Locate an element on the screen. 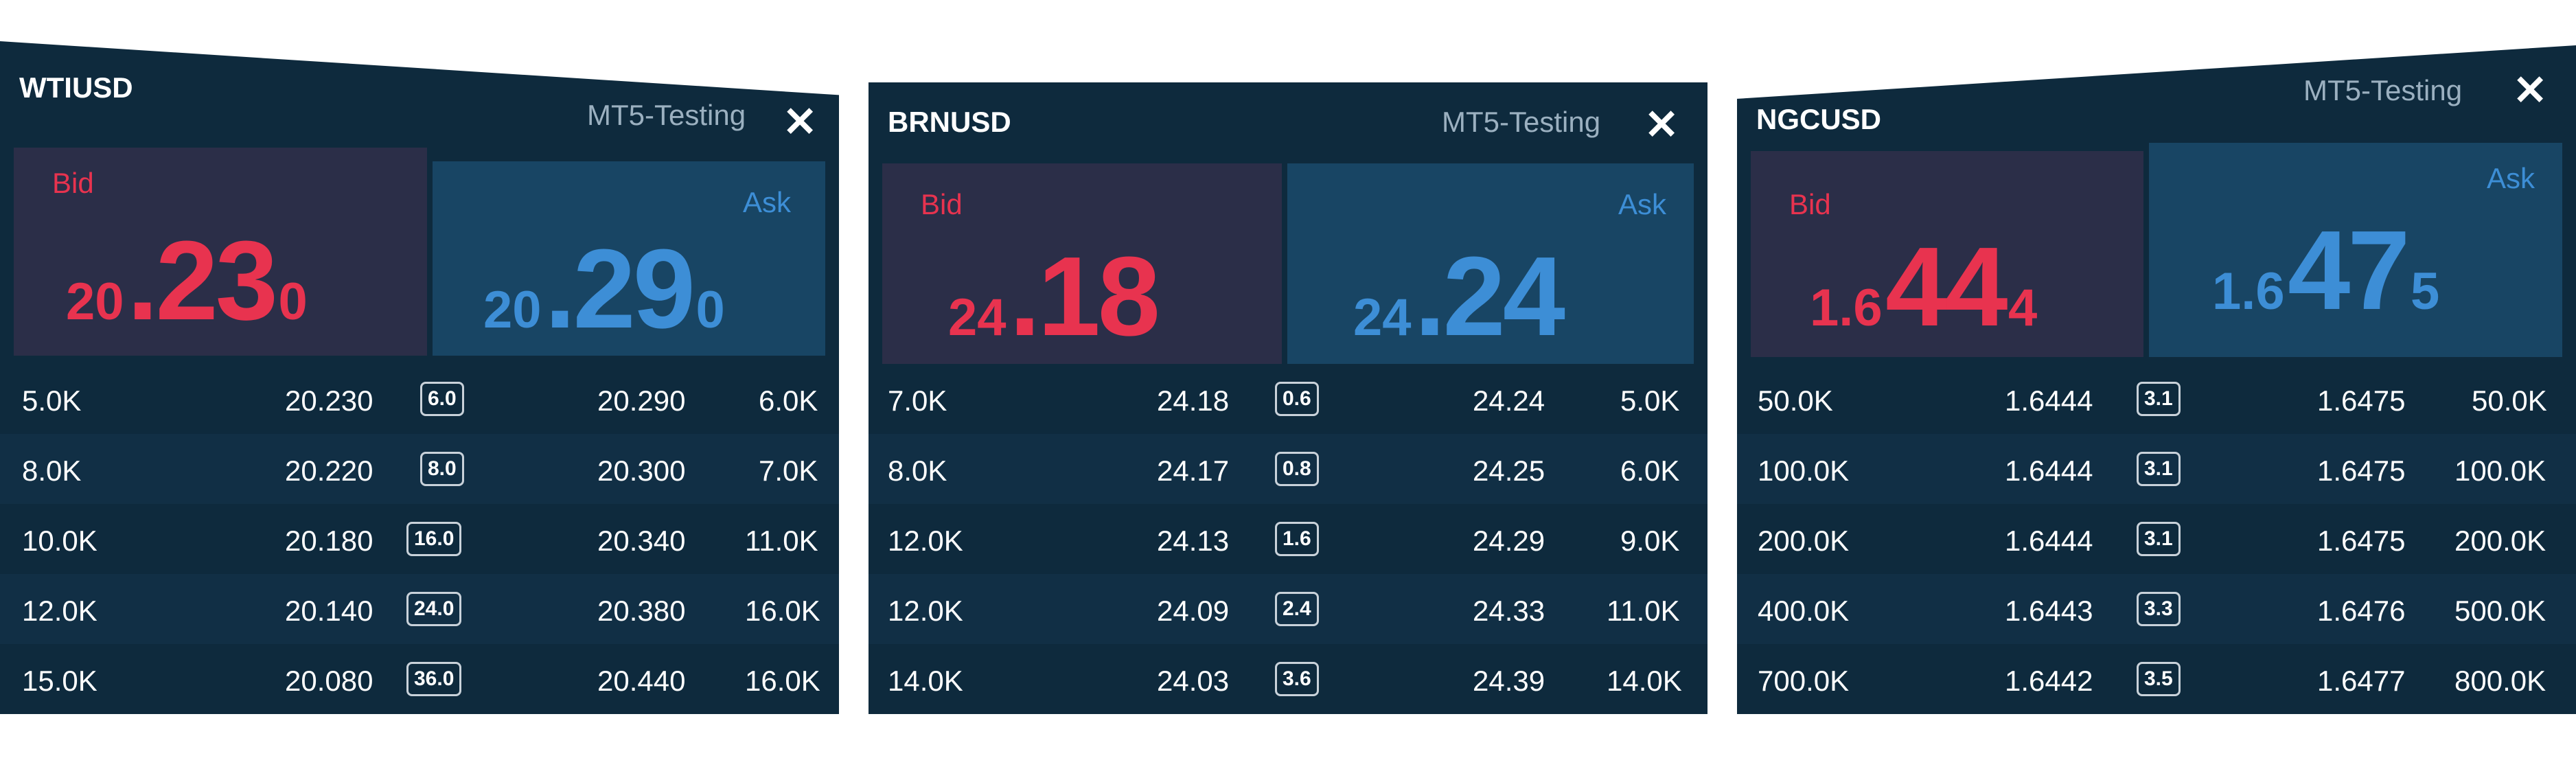 The width and height of the screenshot is (2576, 758). ask-volume: 100.0K is located at coordinates (2500, 471).